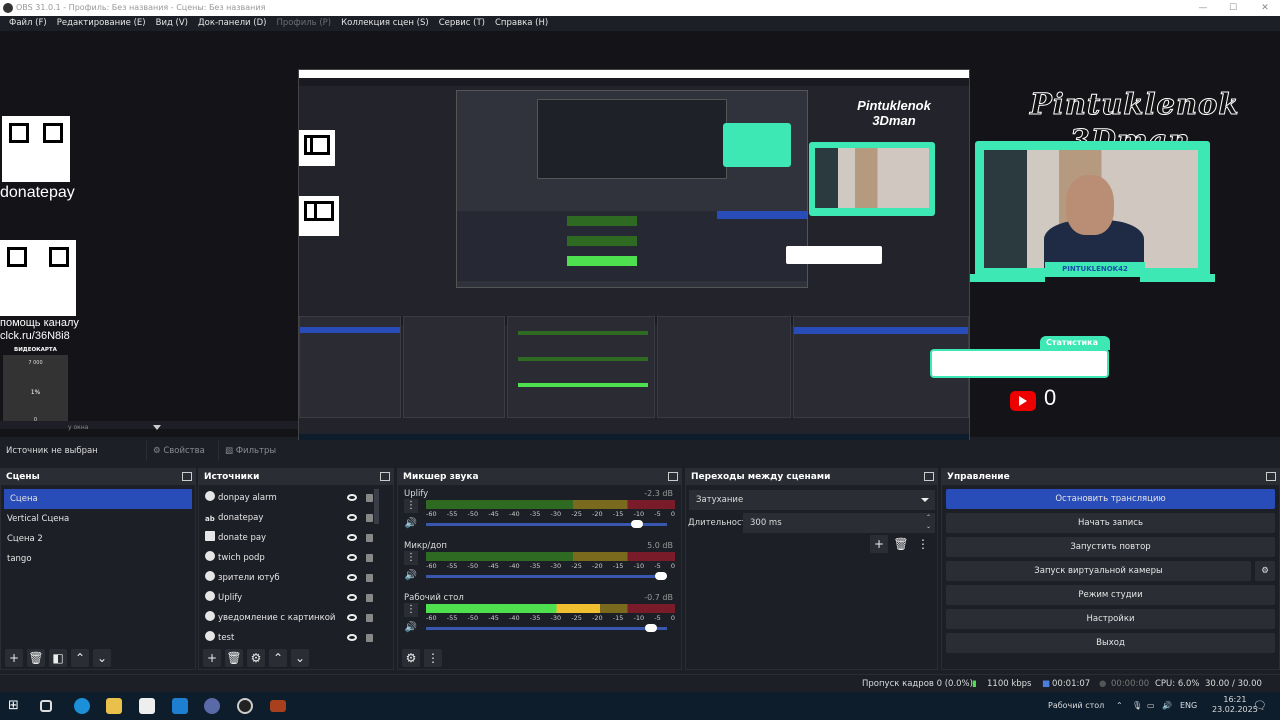 The height and width of the screenshot is (720, 1280). Describe the element at coordinates (278, 706) in the screenshot. I see `app-icon` at that location.